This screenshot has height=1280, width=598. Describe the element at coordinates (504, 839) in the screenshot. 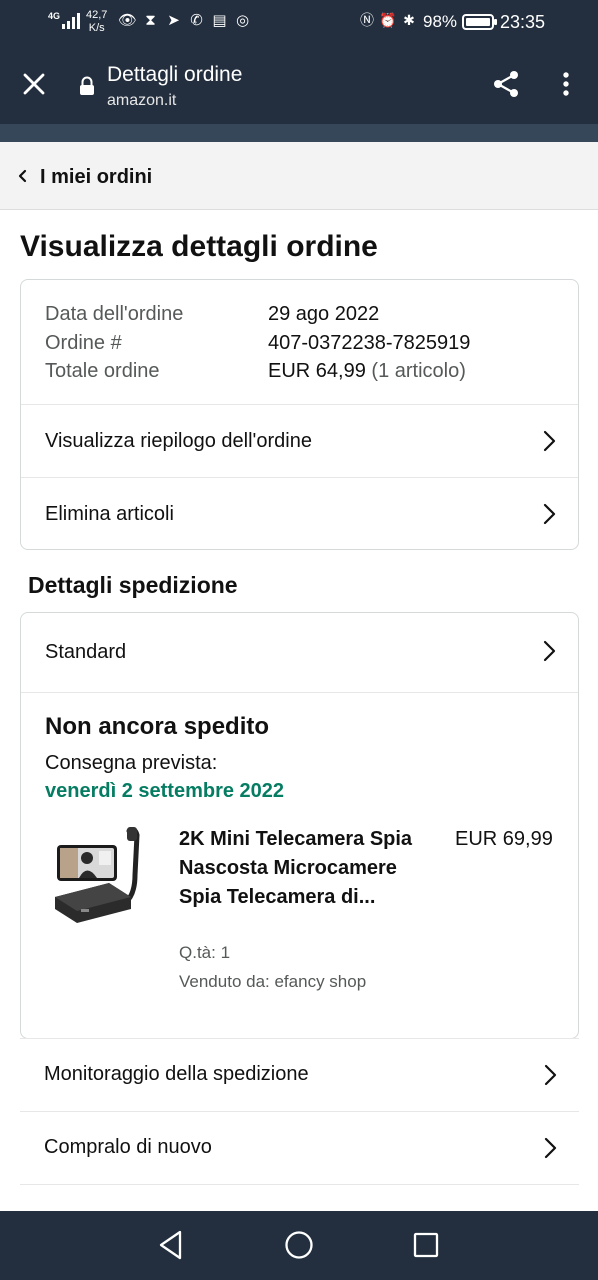

I see `product-price: EUR 69,99` at that location.